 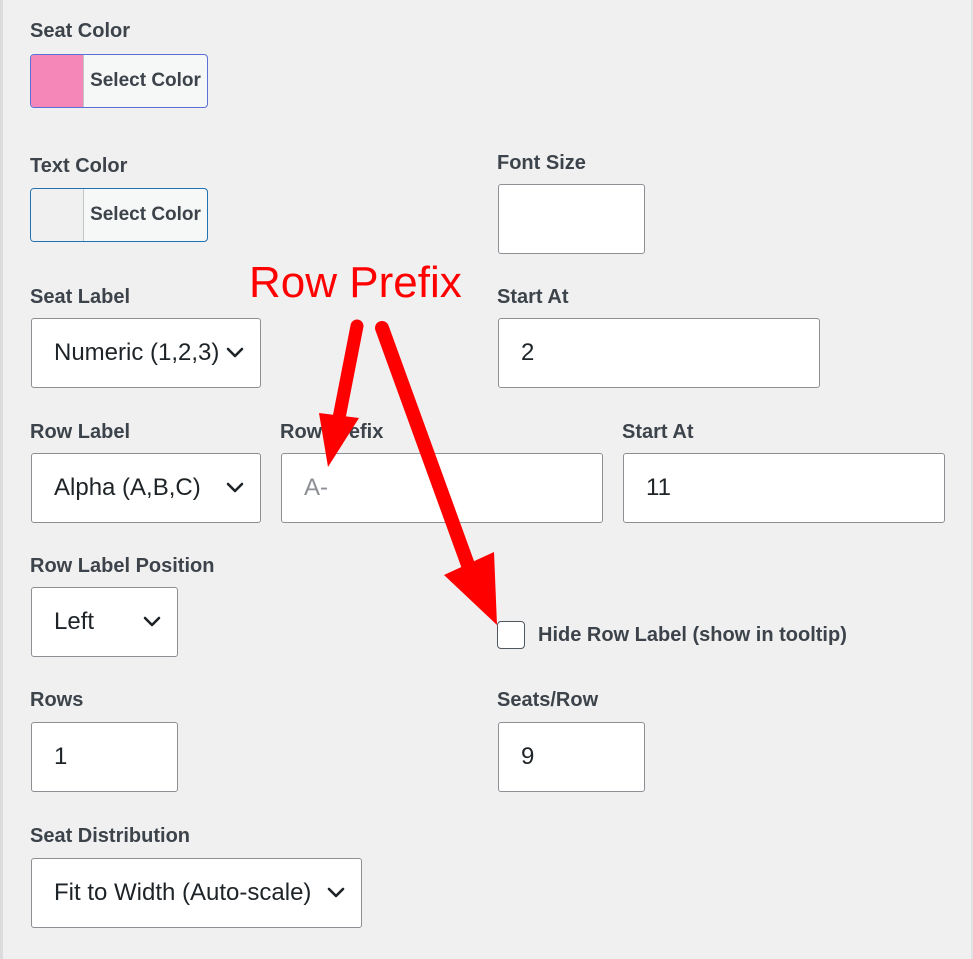 I want to click on seat-distribution-label: Seat Distribution, so click(x=110, y=836).